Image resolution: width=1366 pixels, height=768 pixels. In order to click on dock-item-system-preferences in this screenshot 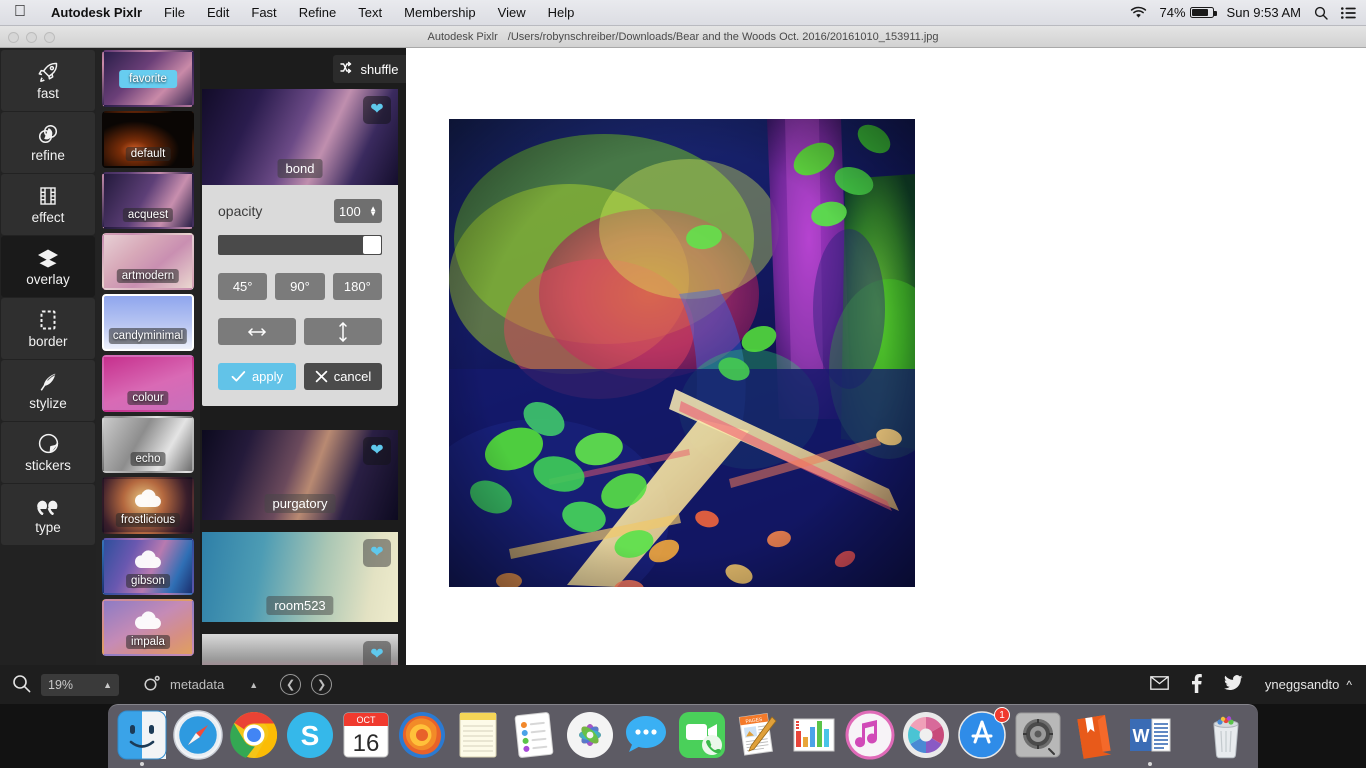, I will do `click(1038, 735)`.